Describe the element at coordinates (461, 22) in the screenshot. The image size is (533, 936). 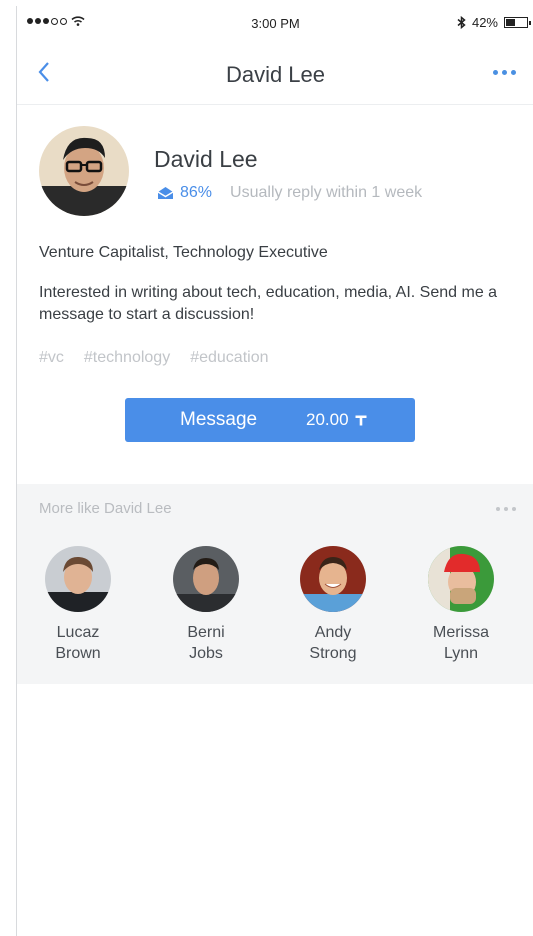
I see `bluetooth-icon` at that location.